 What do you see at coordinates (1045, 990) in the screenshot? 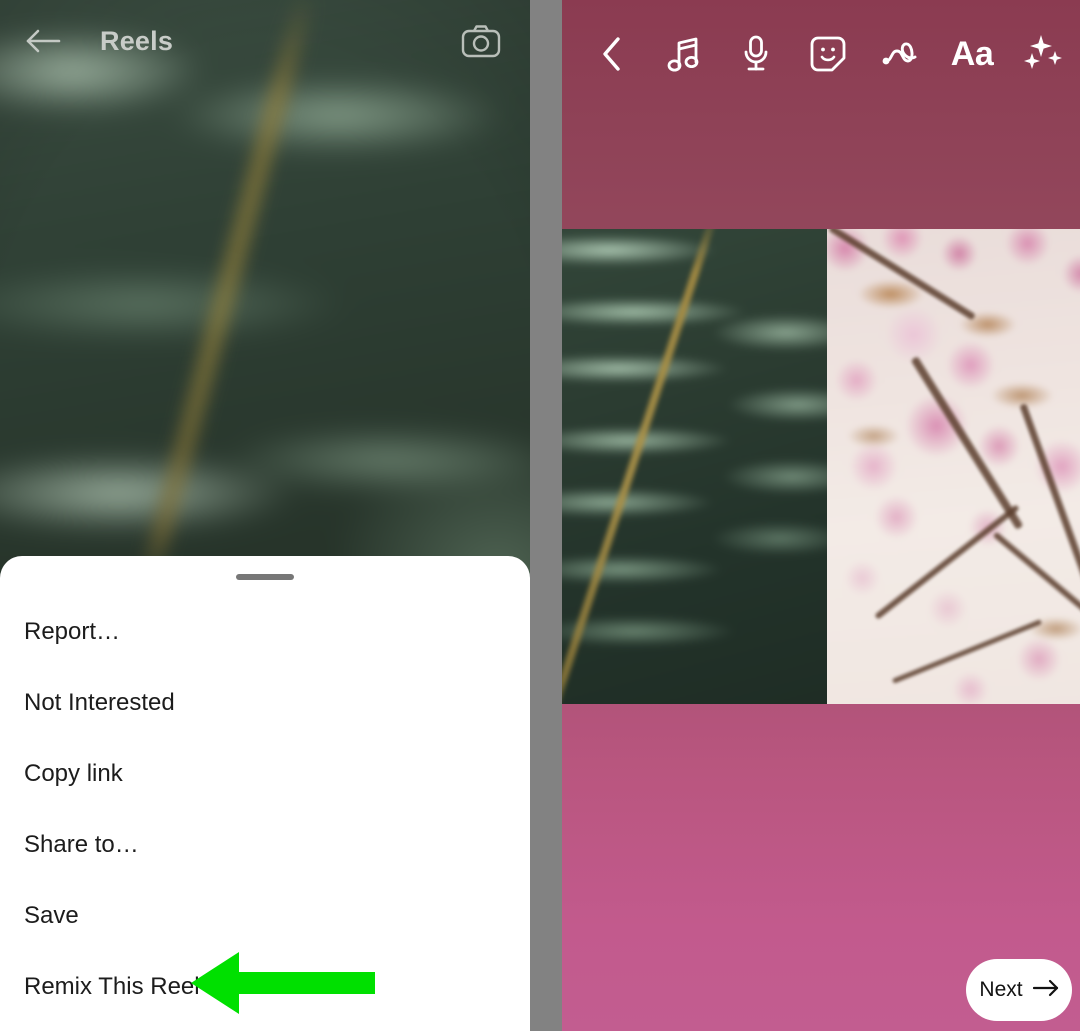
I see `arrow-right-icon` at bounding box center [1045, 990].